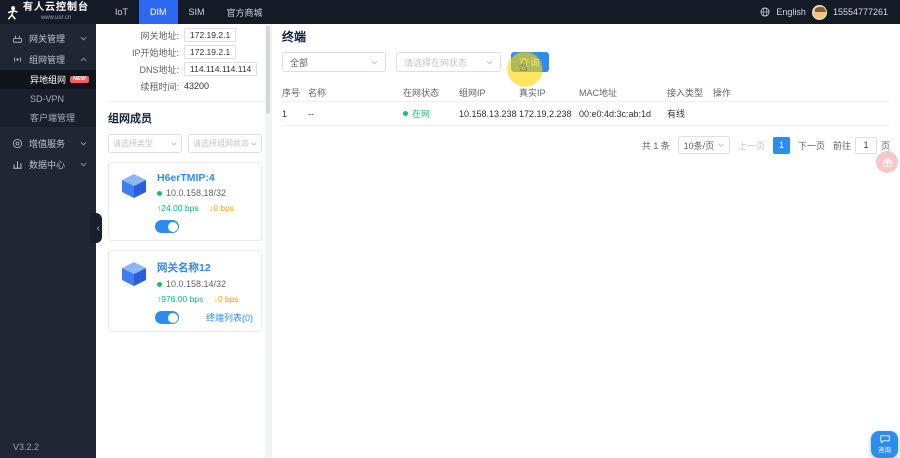  I want to click on app-title: 有人云控制台, so click(56, 7).